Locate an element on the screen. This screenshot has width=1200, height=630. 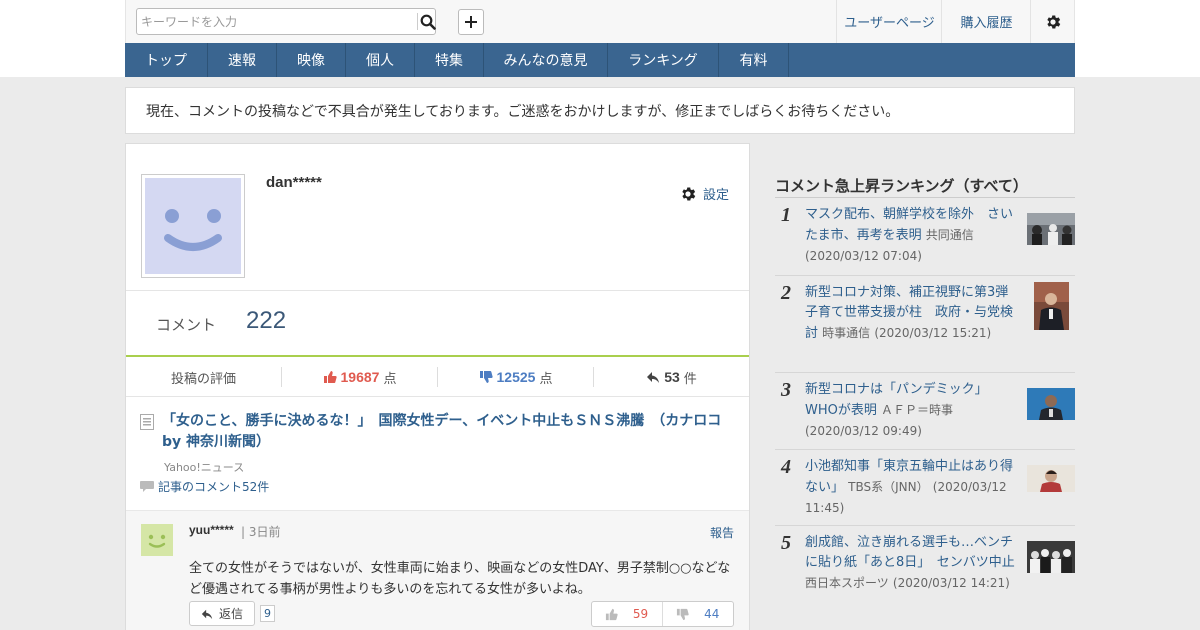
ranking-item-title: マスク配布、朝鮮学校を除外 さいたま市、再考を表明 is located at coordinates (909, 225).